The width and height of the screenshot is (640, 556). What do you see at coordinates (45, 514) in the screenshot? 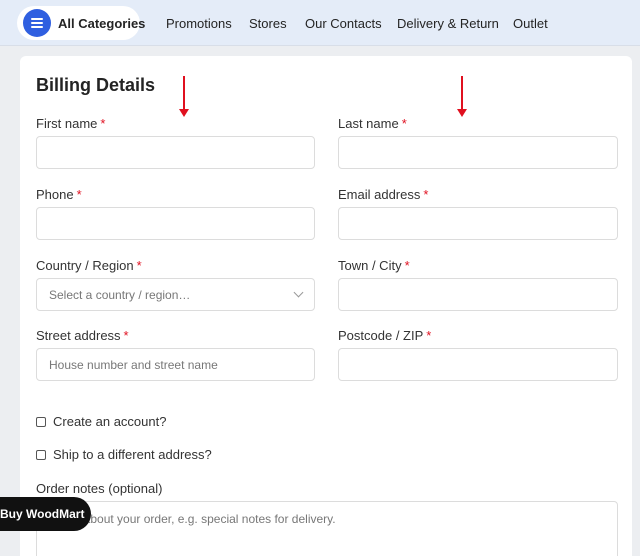
I see `buy-woodmart-button: Buy WoodMart` at bounding box center [45, 514].